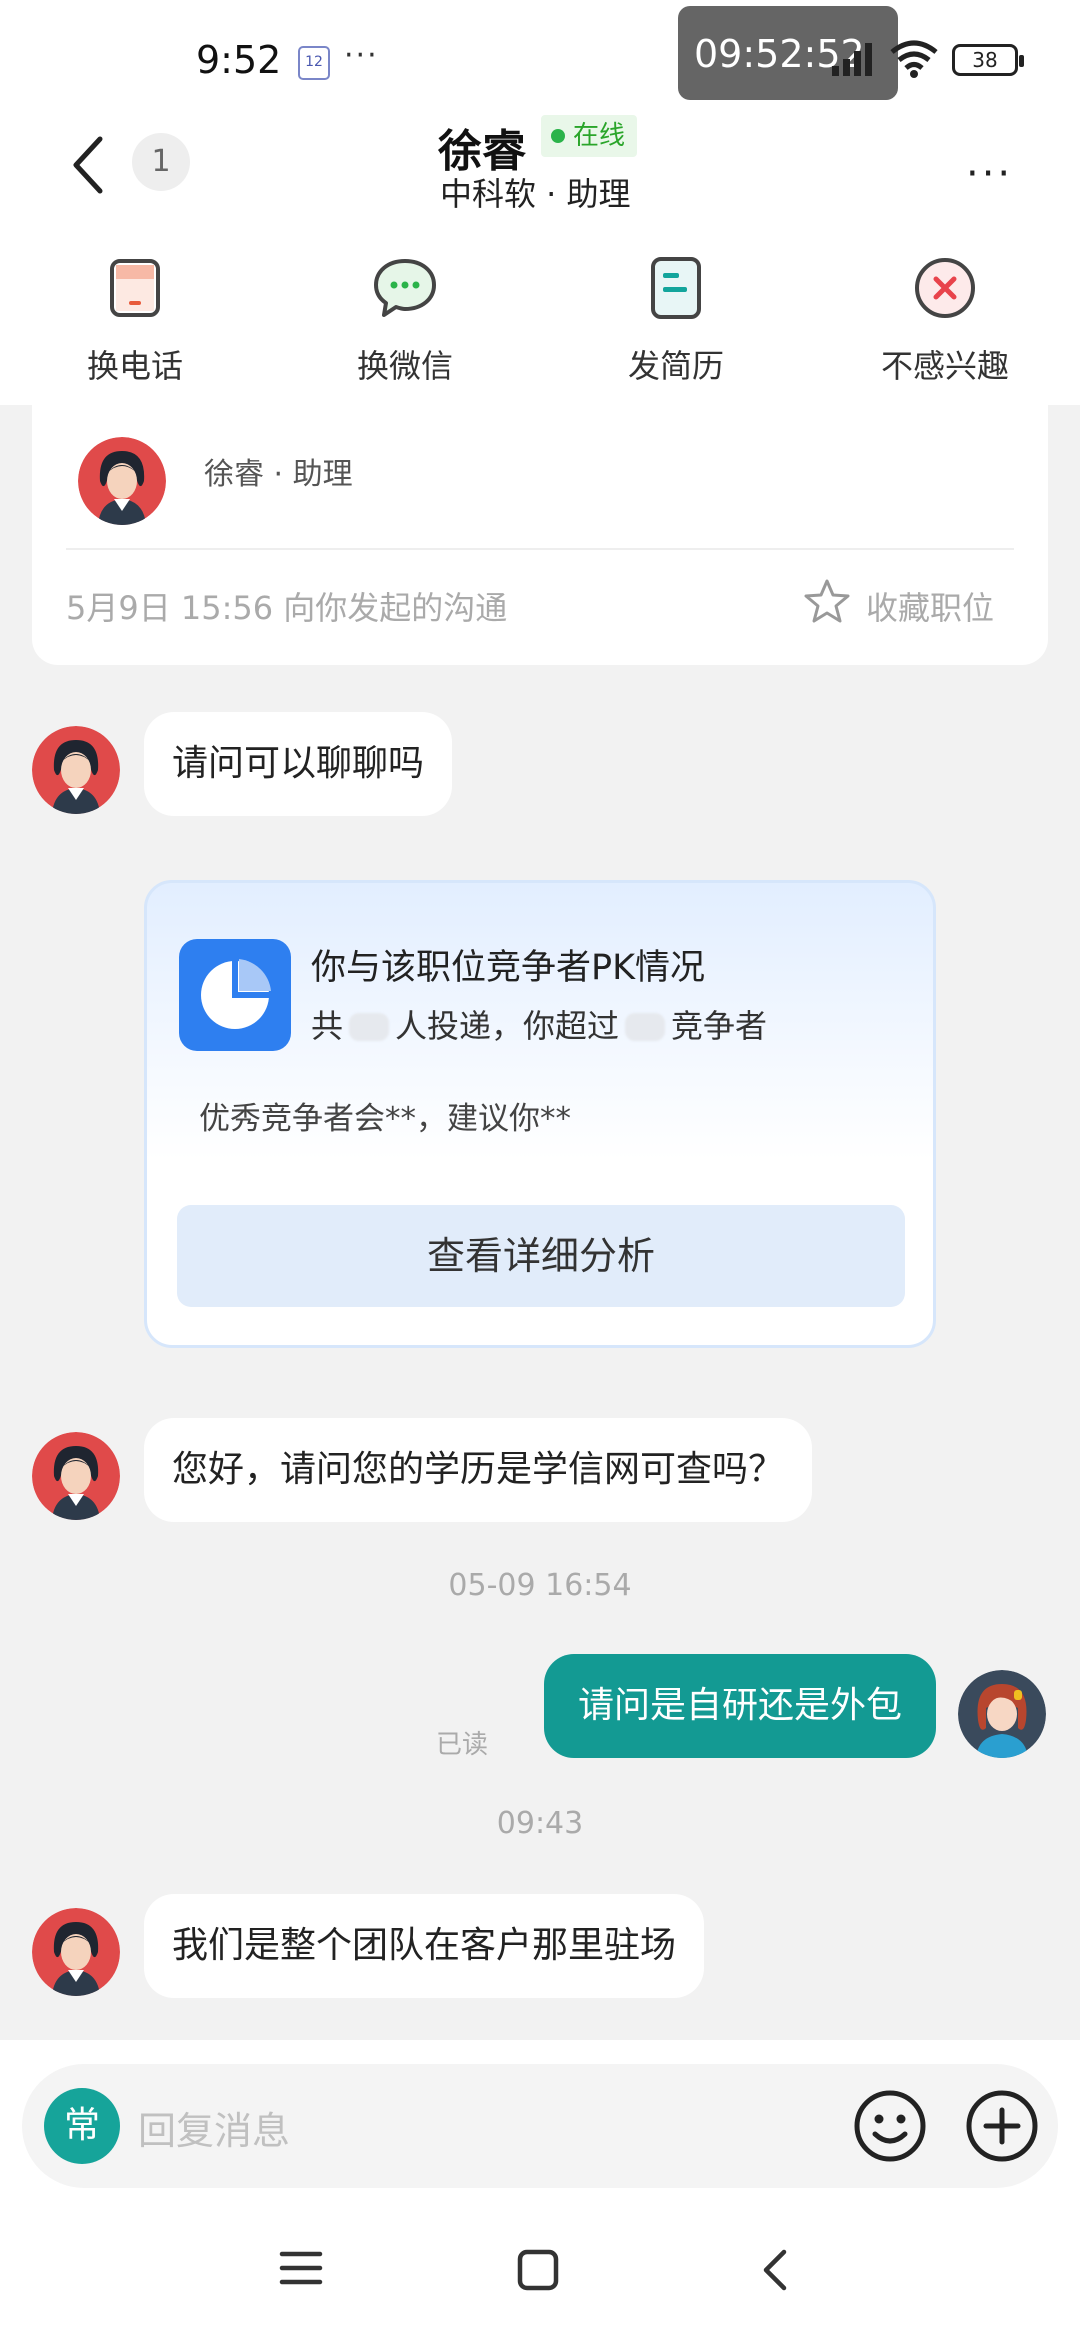  I want to click on my-avatar-icon, so click(1002, 1714).